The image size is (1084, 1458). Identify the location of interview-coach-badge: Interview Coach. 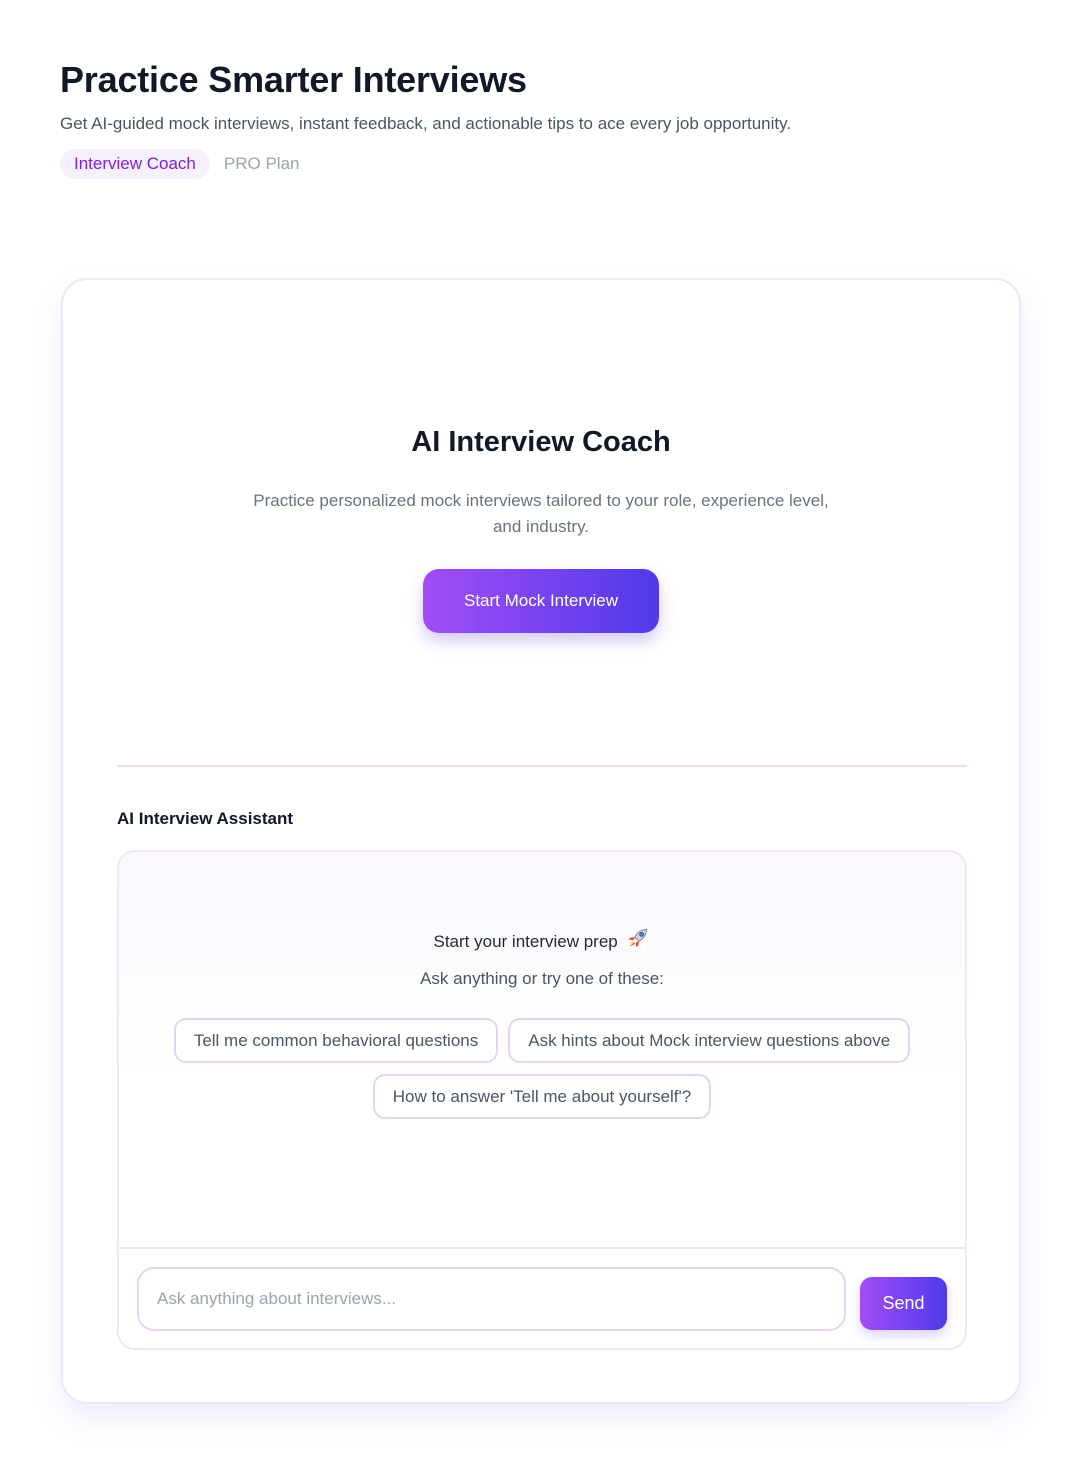
(135, 164).